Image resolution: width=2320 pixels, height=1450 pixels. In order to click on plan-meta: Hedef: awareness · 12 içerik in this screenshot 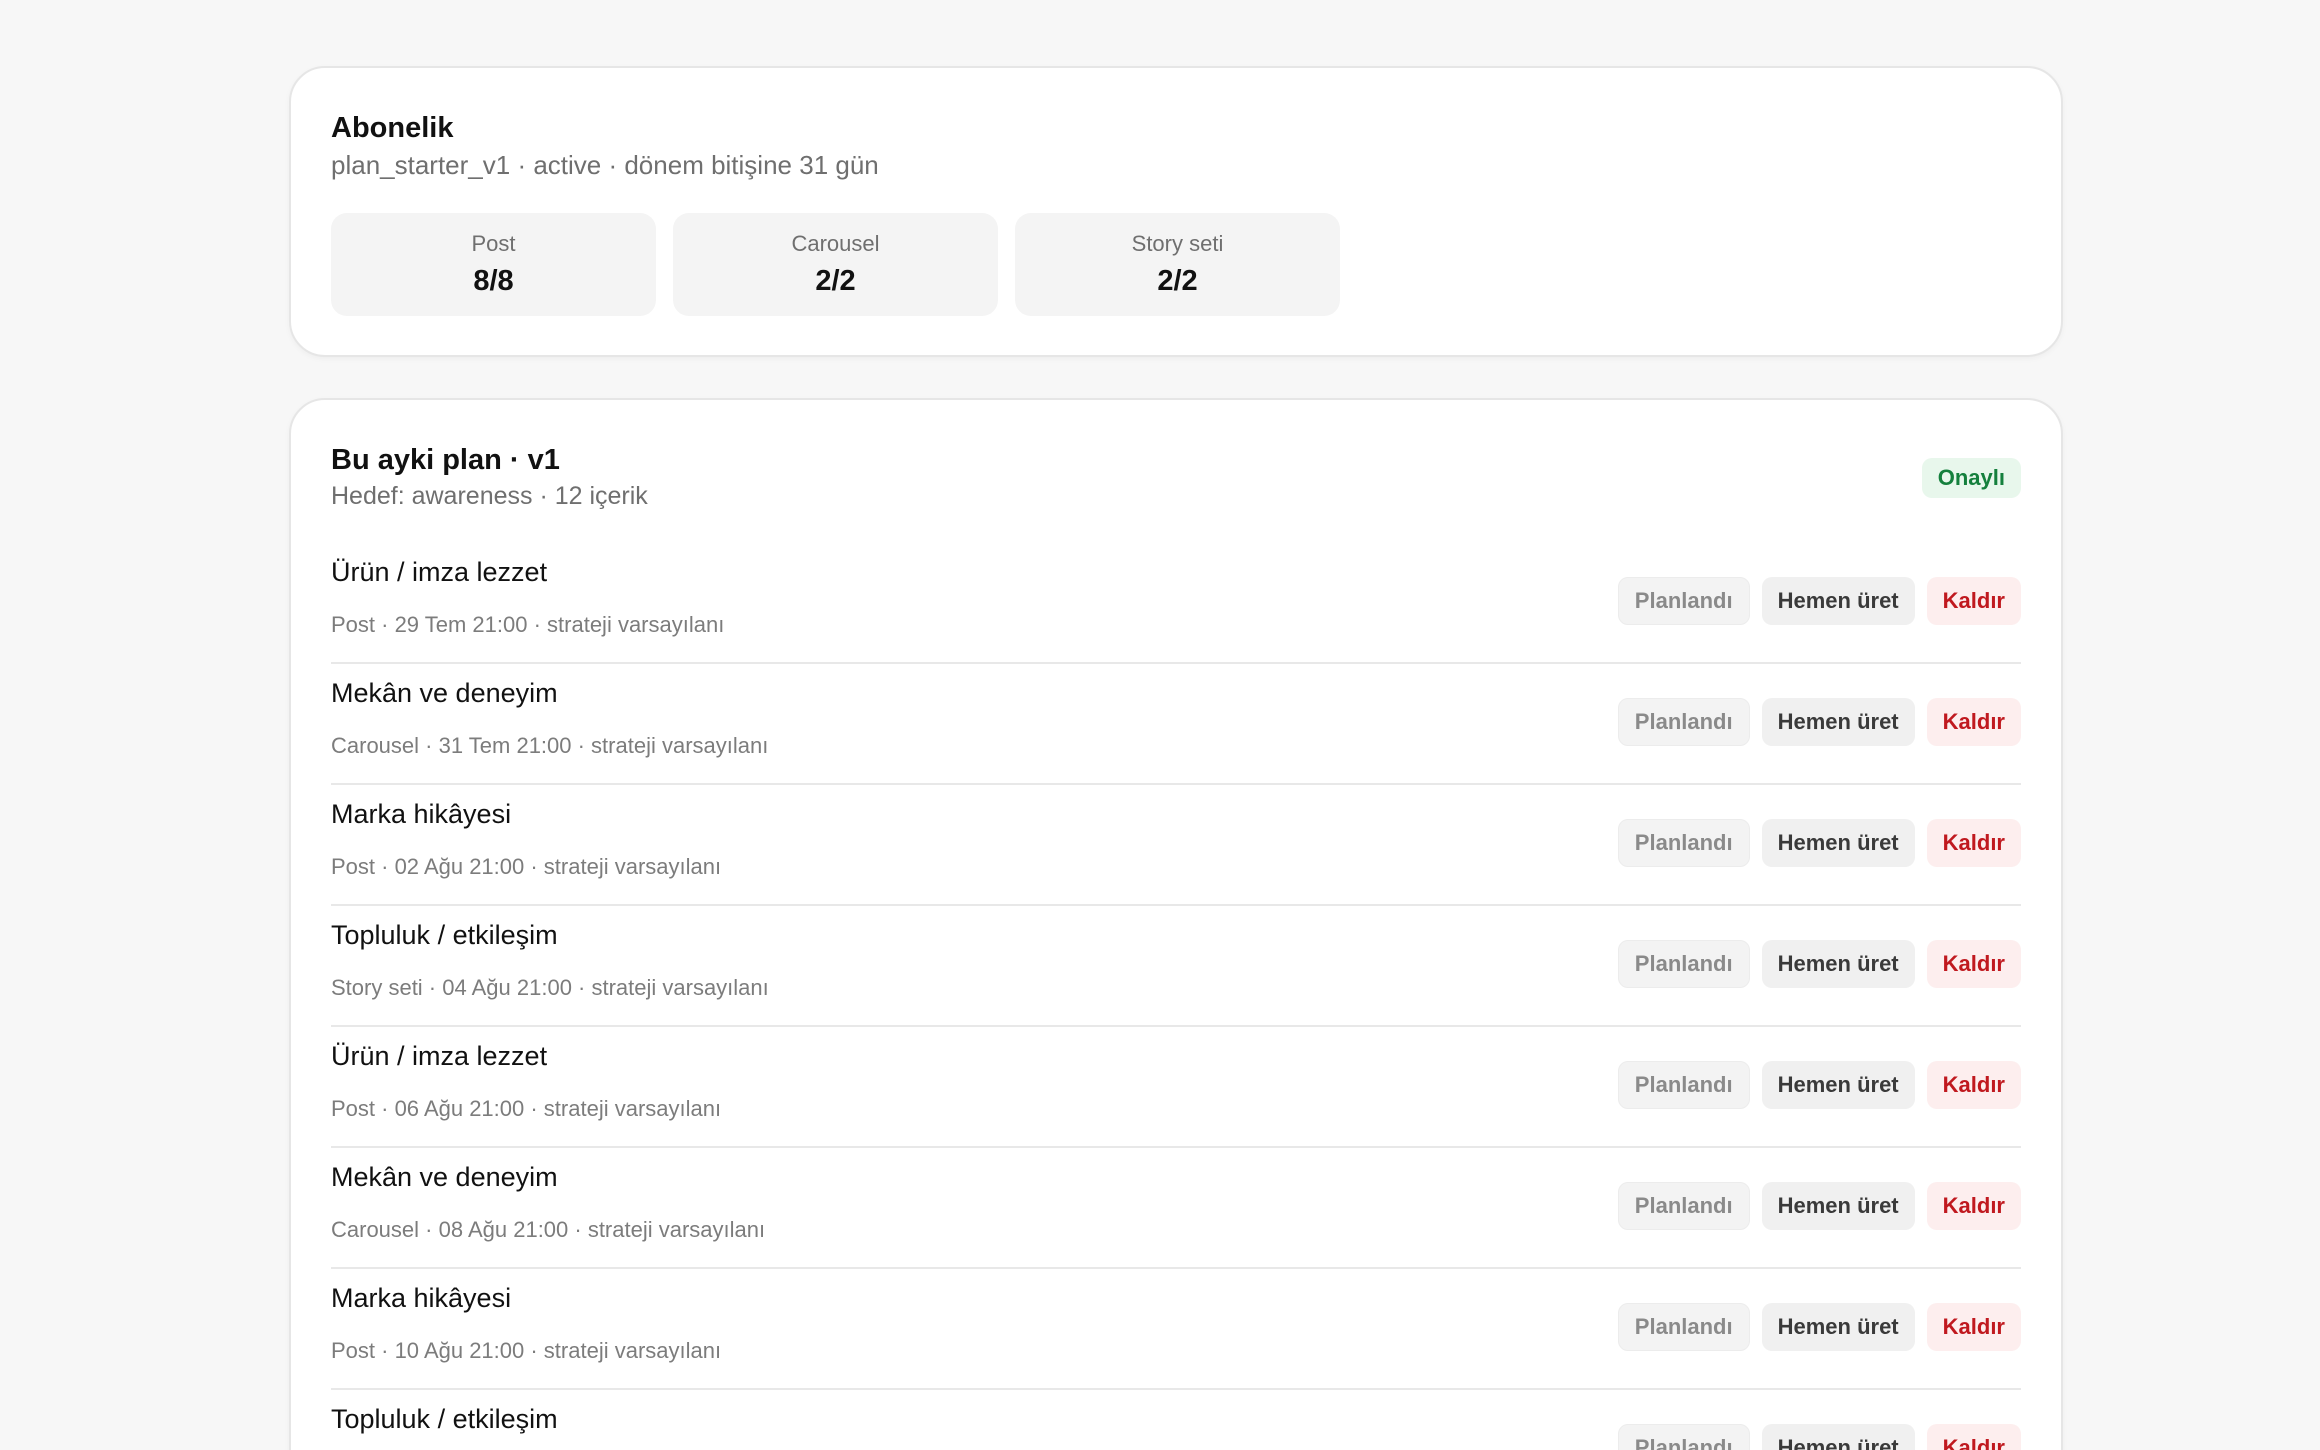, I will do `click(489, 496)`.